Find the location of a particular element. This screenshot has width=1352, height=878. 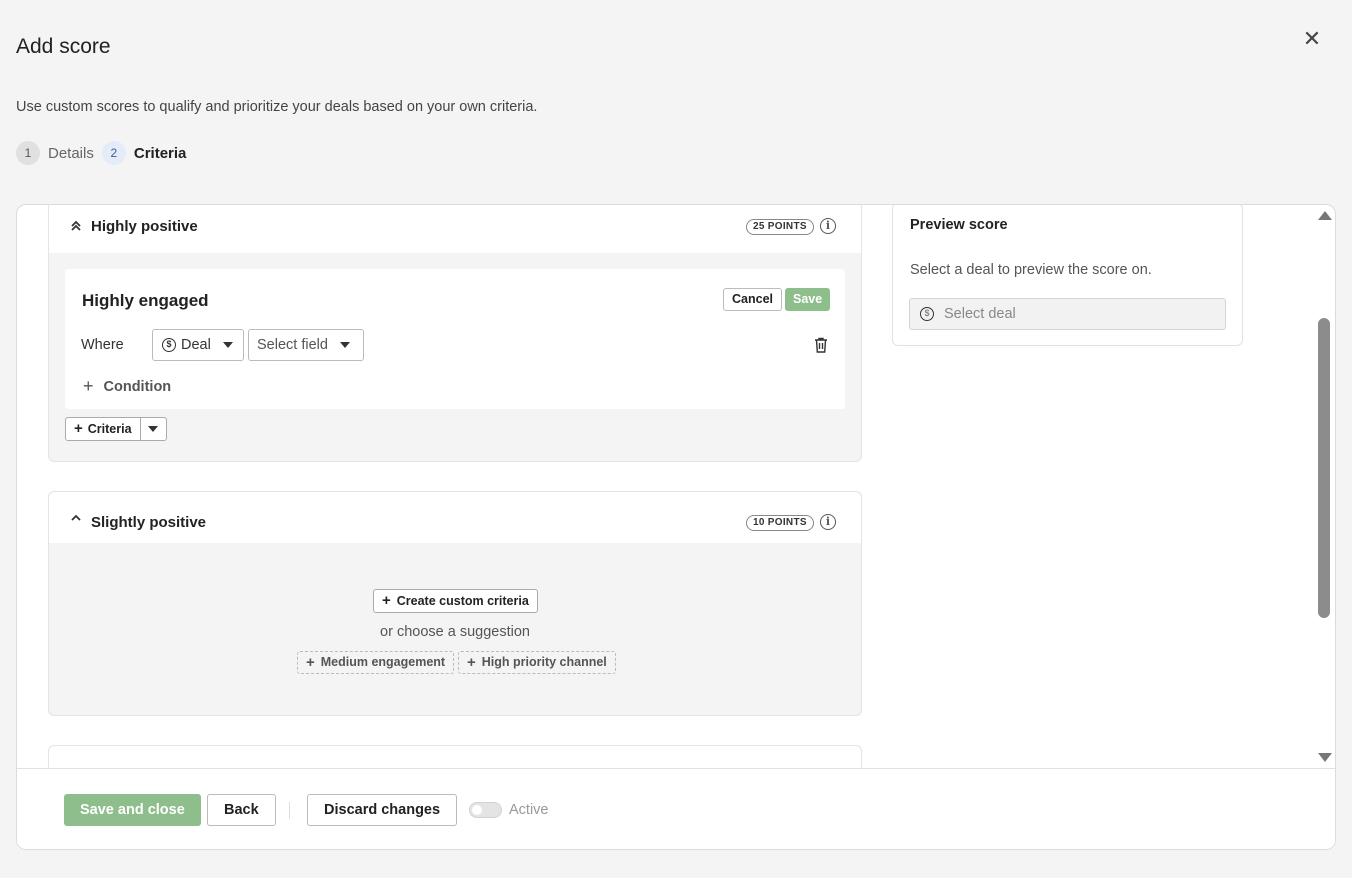

suggestion-medium-engagement: + Medium engagement is located at coordinates (376, 662).